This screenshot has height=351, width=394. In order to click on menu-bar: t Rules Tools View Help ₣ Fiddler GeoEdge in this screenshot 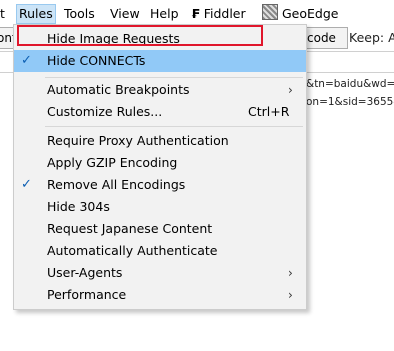, I will do `click(197, 14)`.